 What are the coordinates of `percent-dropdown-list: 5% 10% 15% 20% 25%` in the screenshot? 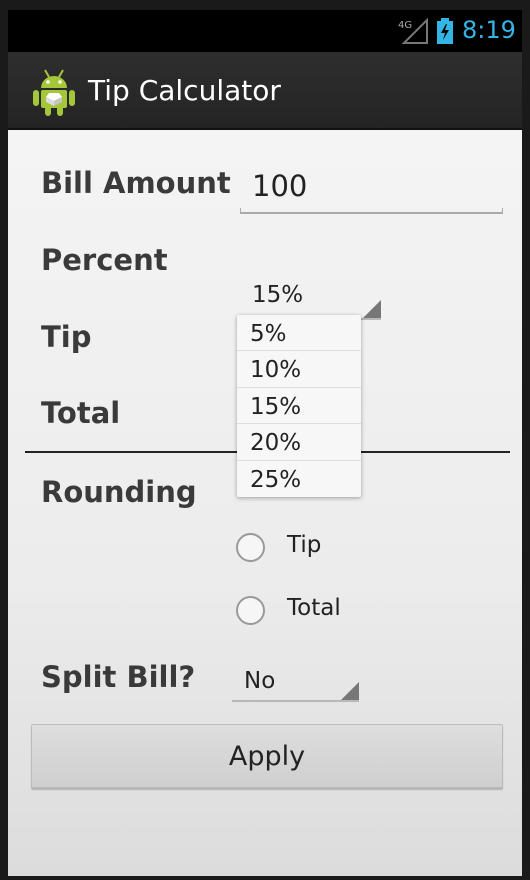 It's located at (299, 406).